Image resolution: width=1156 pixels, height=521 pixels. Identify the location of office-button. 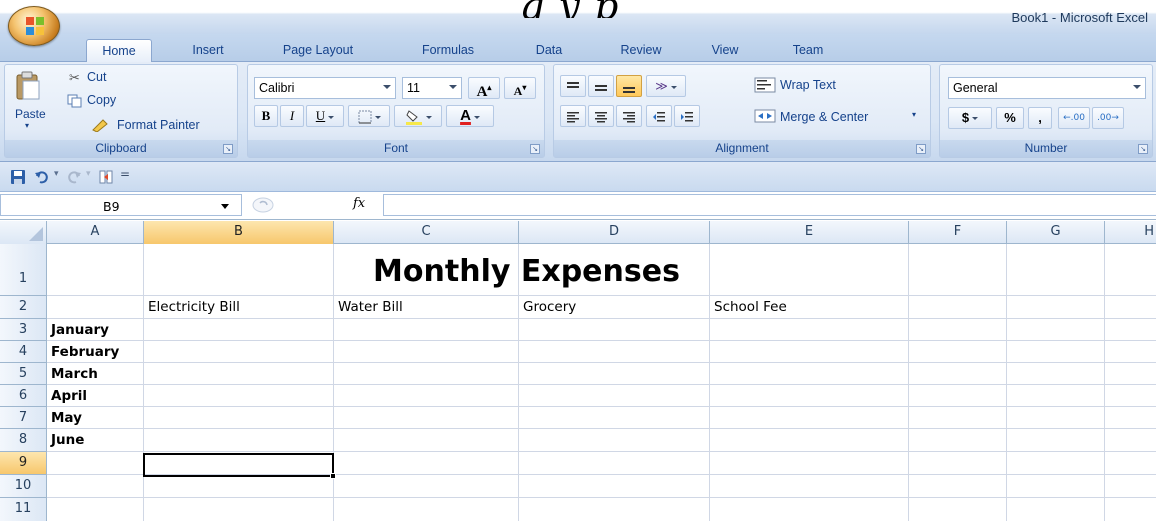
(34, 26).